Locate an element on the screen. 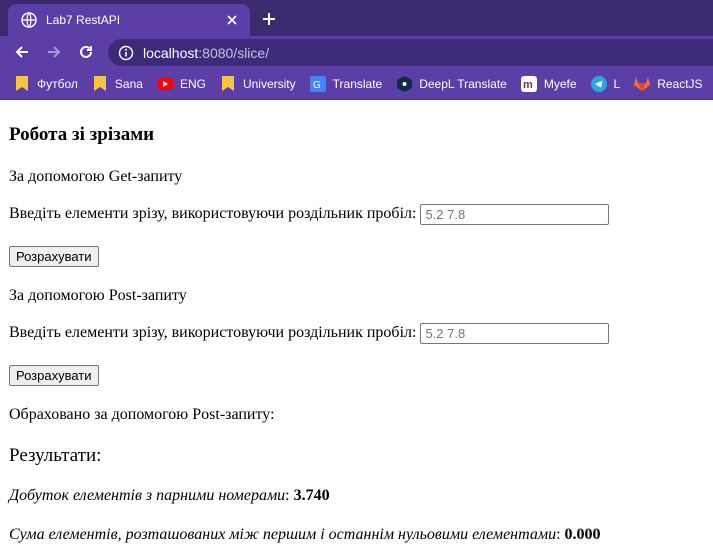 This screenshot has height=560, width=713. results-heading: Результати: is located at coordinates (55, 455).